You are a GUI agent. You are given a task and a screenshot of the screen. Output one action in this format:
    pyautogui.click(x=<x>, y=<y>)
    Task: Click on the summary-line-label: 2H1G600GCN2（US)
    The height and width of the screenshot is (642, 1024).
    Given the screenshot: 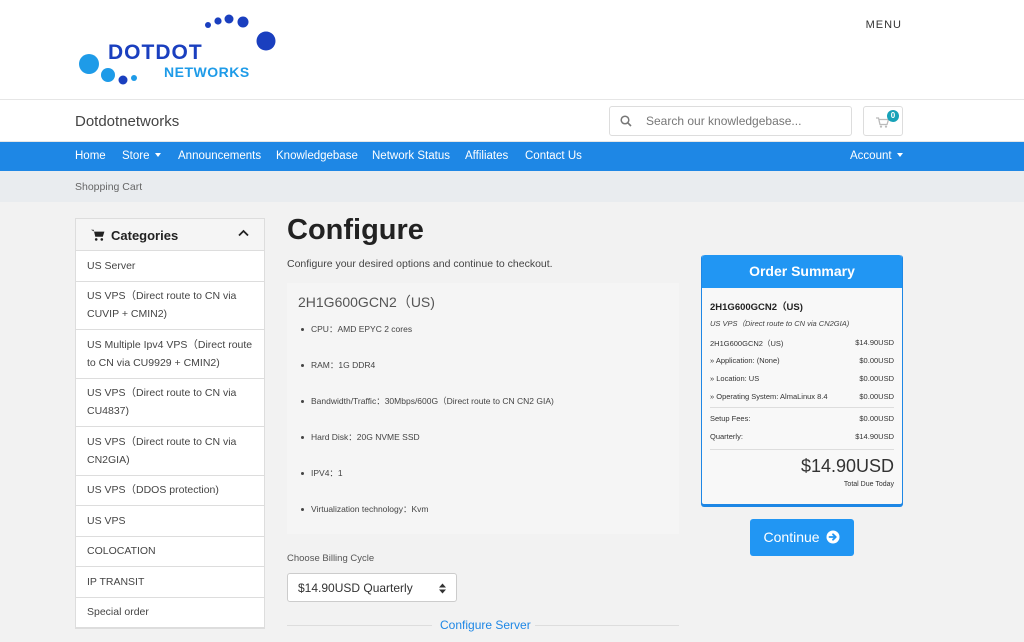 What is the action you would take?
    pyautogui.click(x=747, y=343)
    